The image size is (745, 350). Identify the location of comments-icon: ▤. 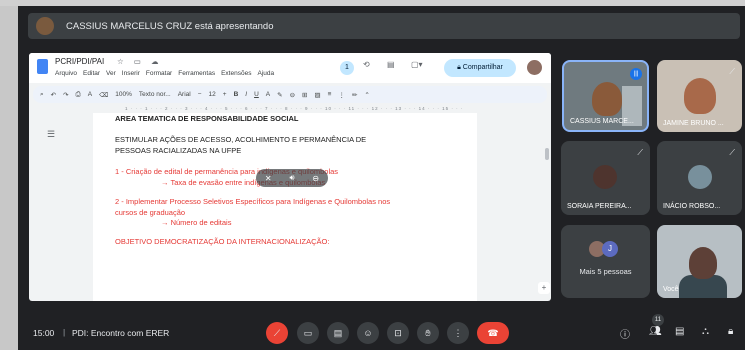
(391, 64).